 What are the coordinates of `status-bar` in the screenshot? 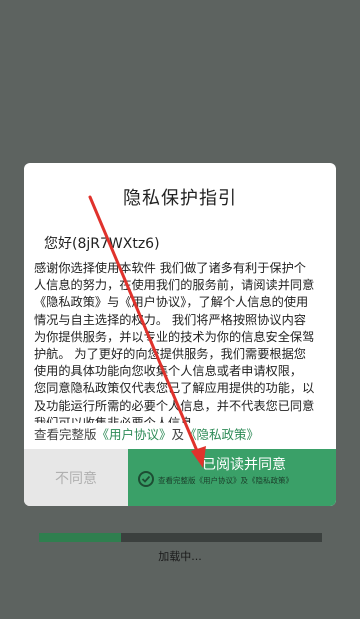 It's located at (180, 12).